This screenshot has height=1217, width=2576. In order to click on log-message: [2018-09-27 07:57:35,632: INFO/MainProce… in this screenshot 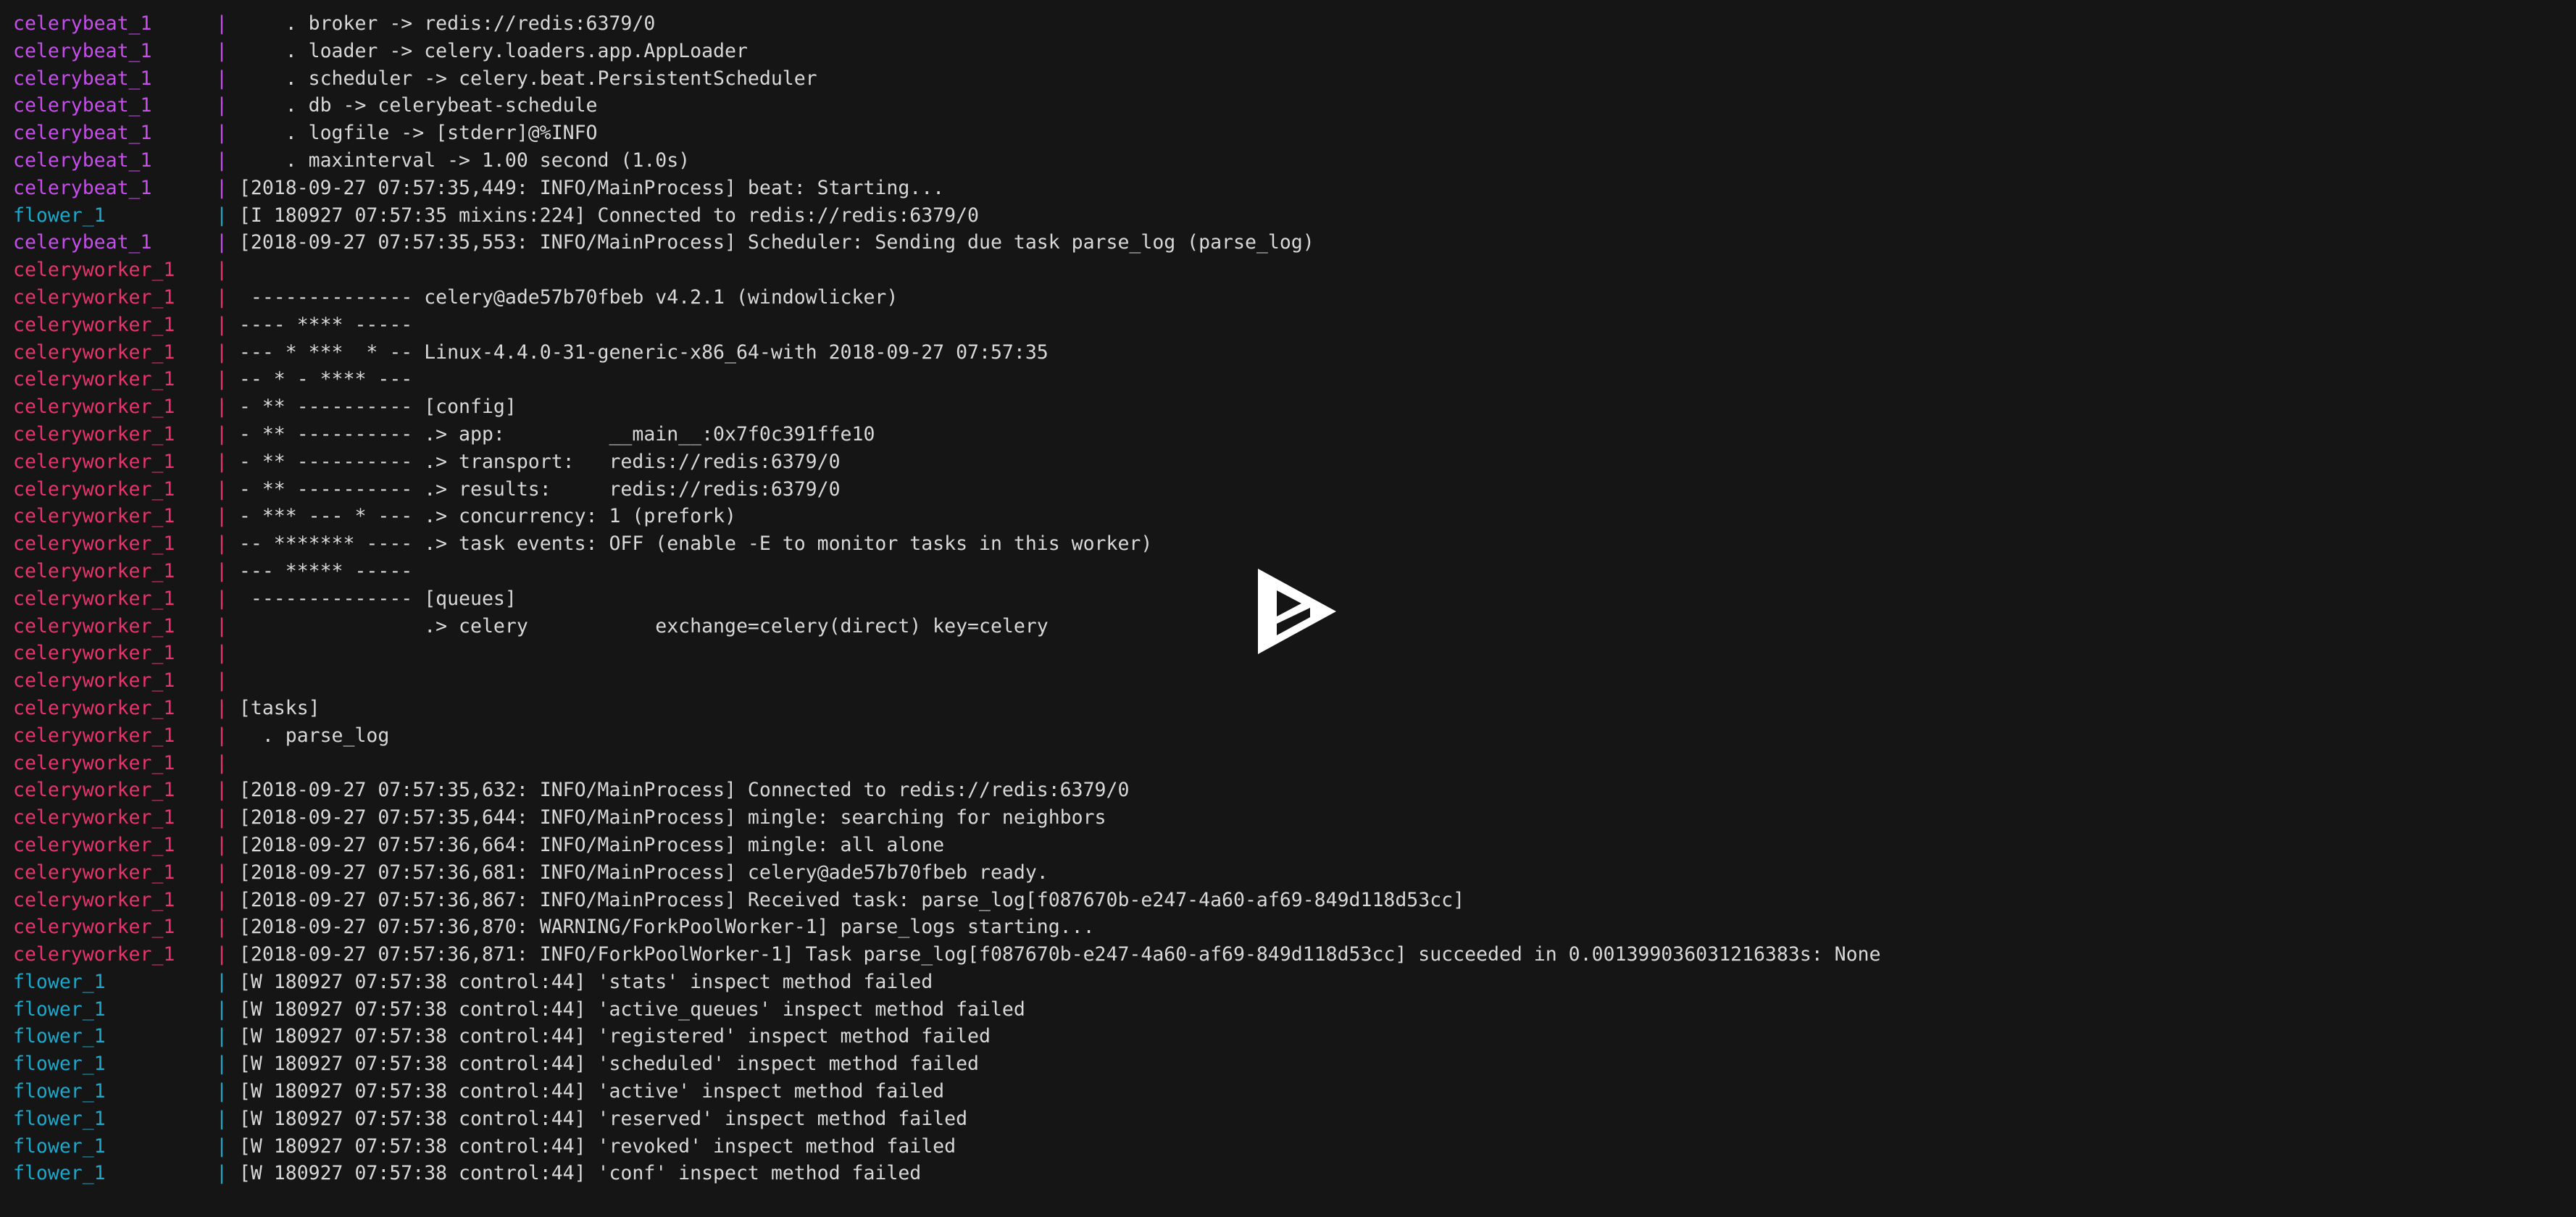, I will do `click(684, 790)`.